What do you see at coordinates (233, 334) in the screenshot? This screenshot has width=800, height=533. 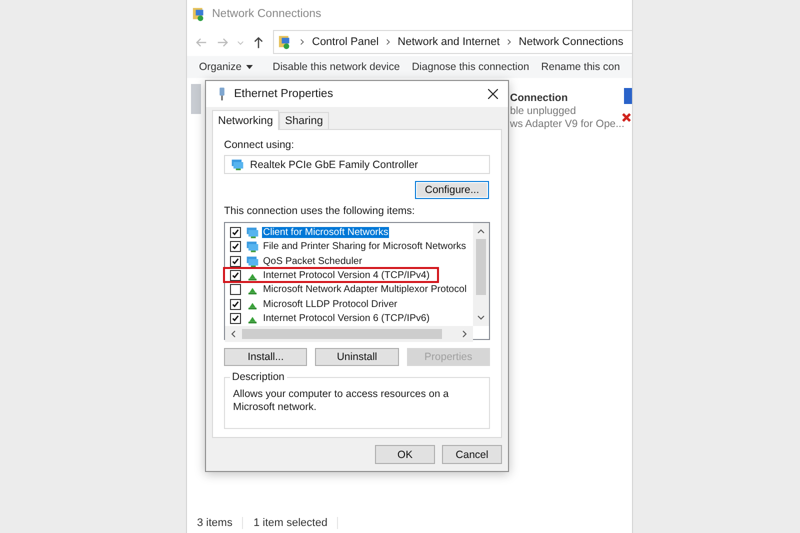 I see `scroll-left-icon` at bounding box center [233, 334].